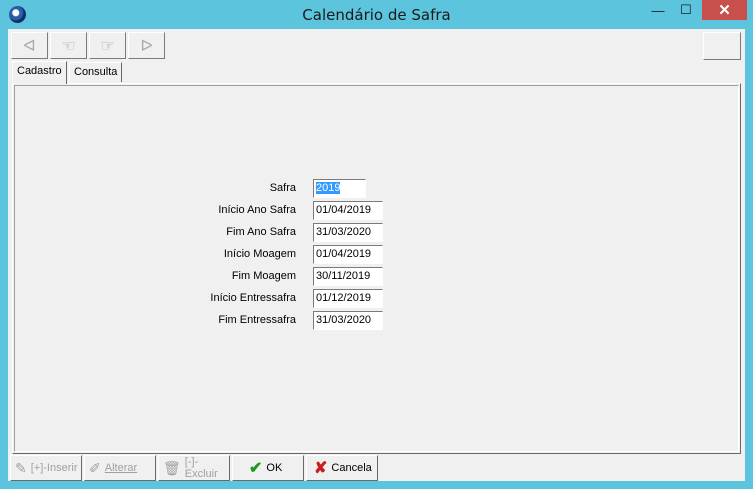 The height and width of the screenshot is (489, 753). Describe the element at coordinates (686, 10) in the screenshot. I see `maximize-button: ☐` at that location.